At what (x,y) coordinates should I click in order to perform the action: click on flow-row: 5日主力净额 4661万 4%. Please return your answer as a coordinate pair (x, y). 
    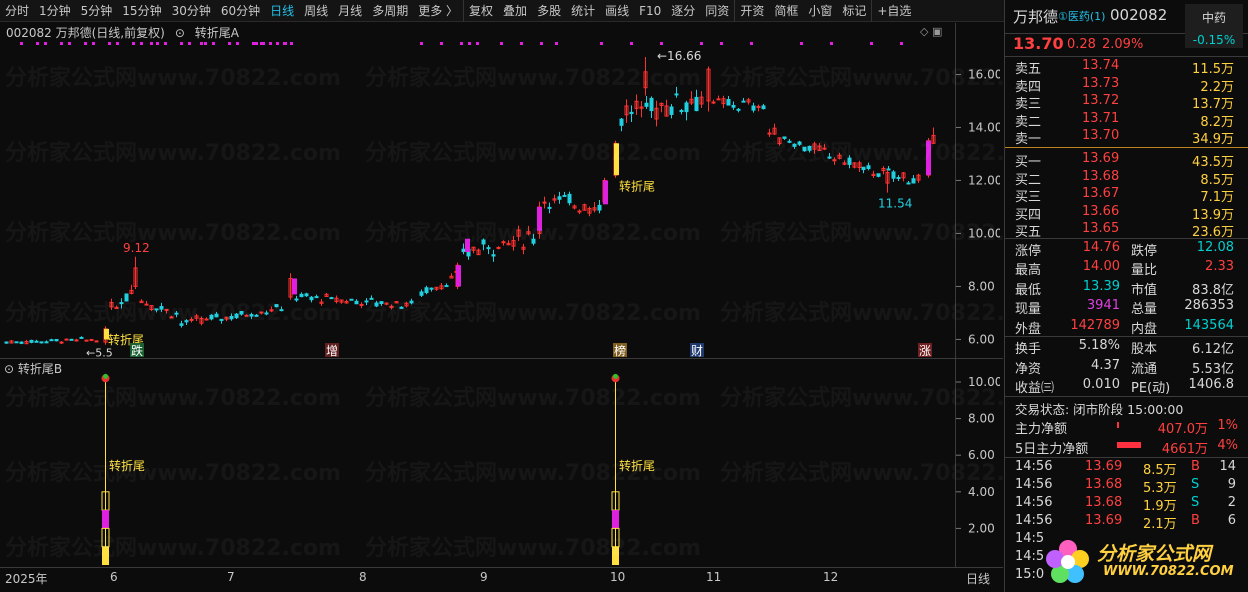
    Looking at the image, I should click on (1126, 447).